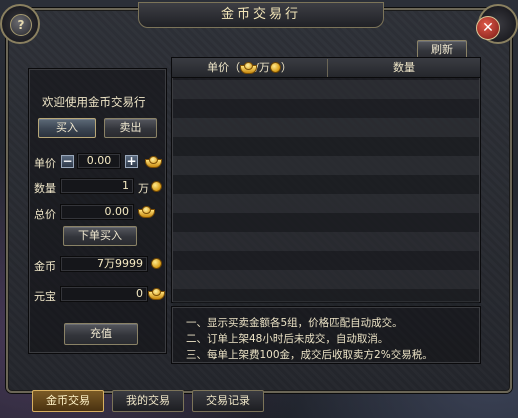 This screenshot has width=518, height=418. I want to click on notice-line-1: 一、显示买卖金额各5组，价格匹配自动成交。, so click(294, 323).